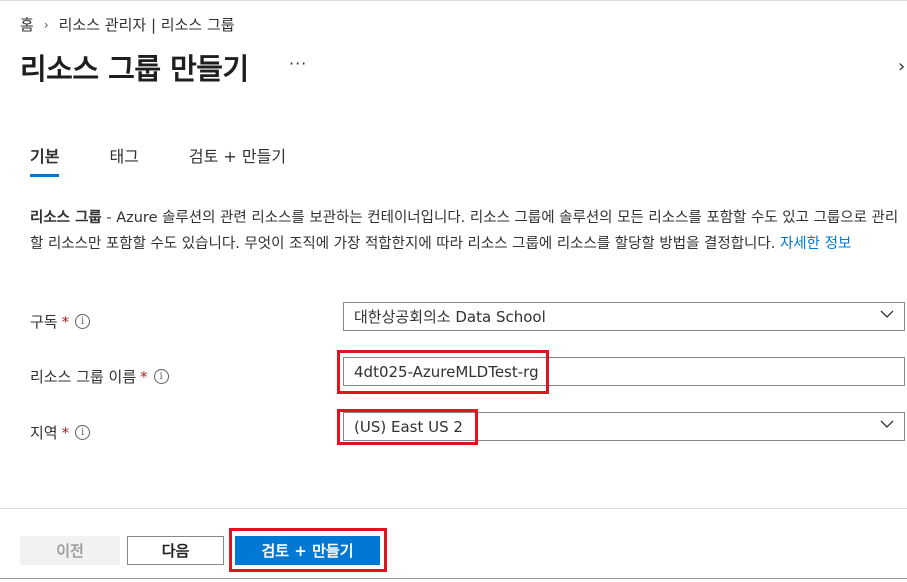 This screenshot has height=582, width=907. I want to click on tab-review-create: 검토 + 만들기, so click(237, 160).